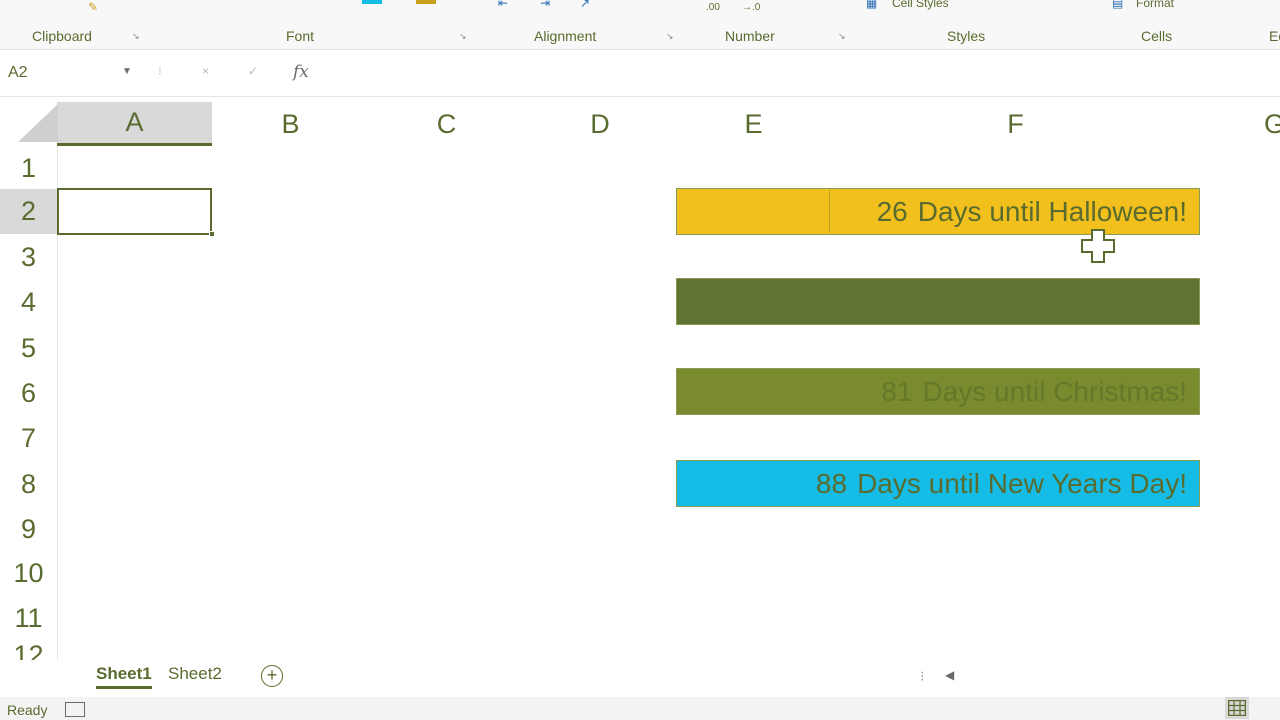  I want to click on cursor-cross-icon, so click(1098, 246).